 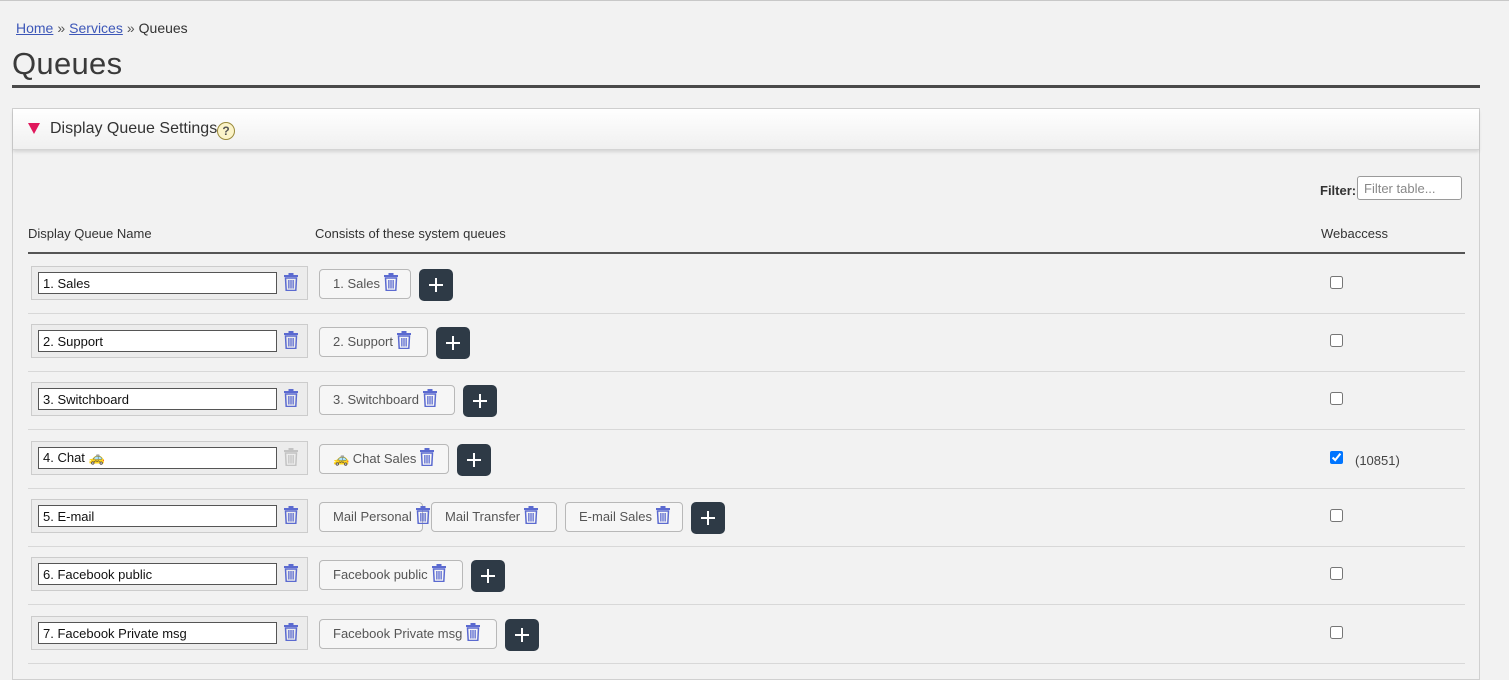 I want to click on breadcrumb: Home» Services» Queues, so click(x=102, y=28).